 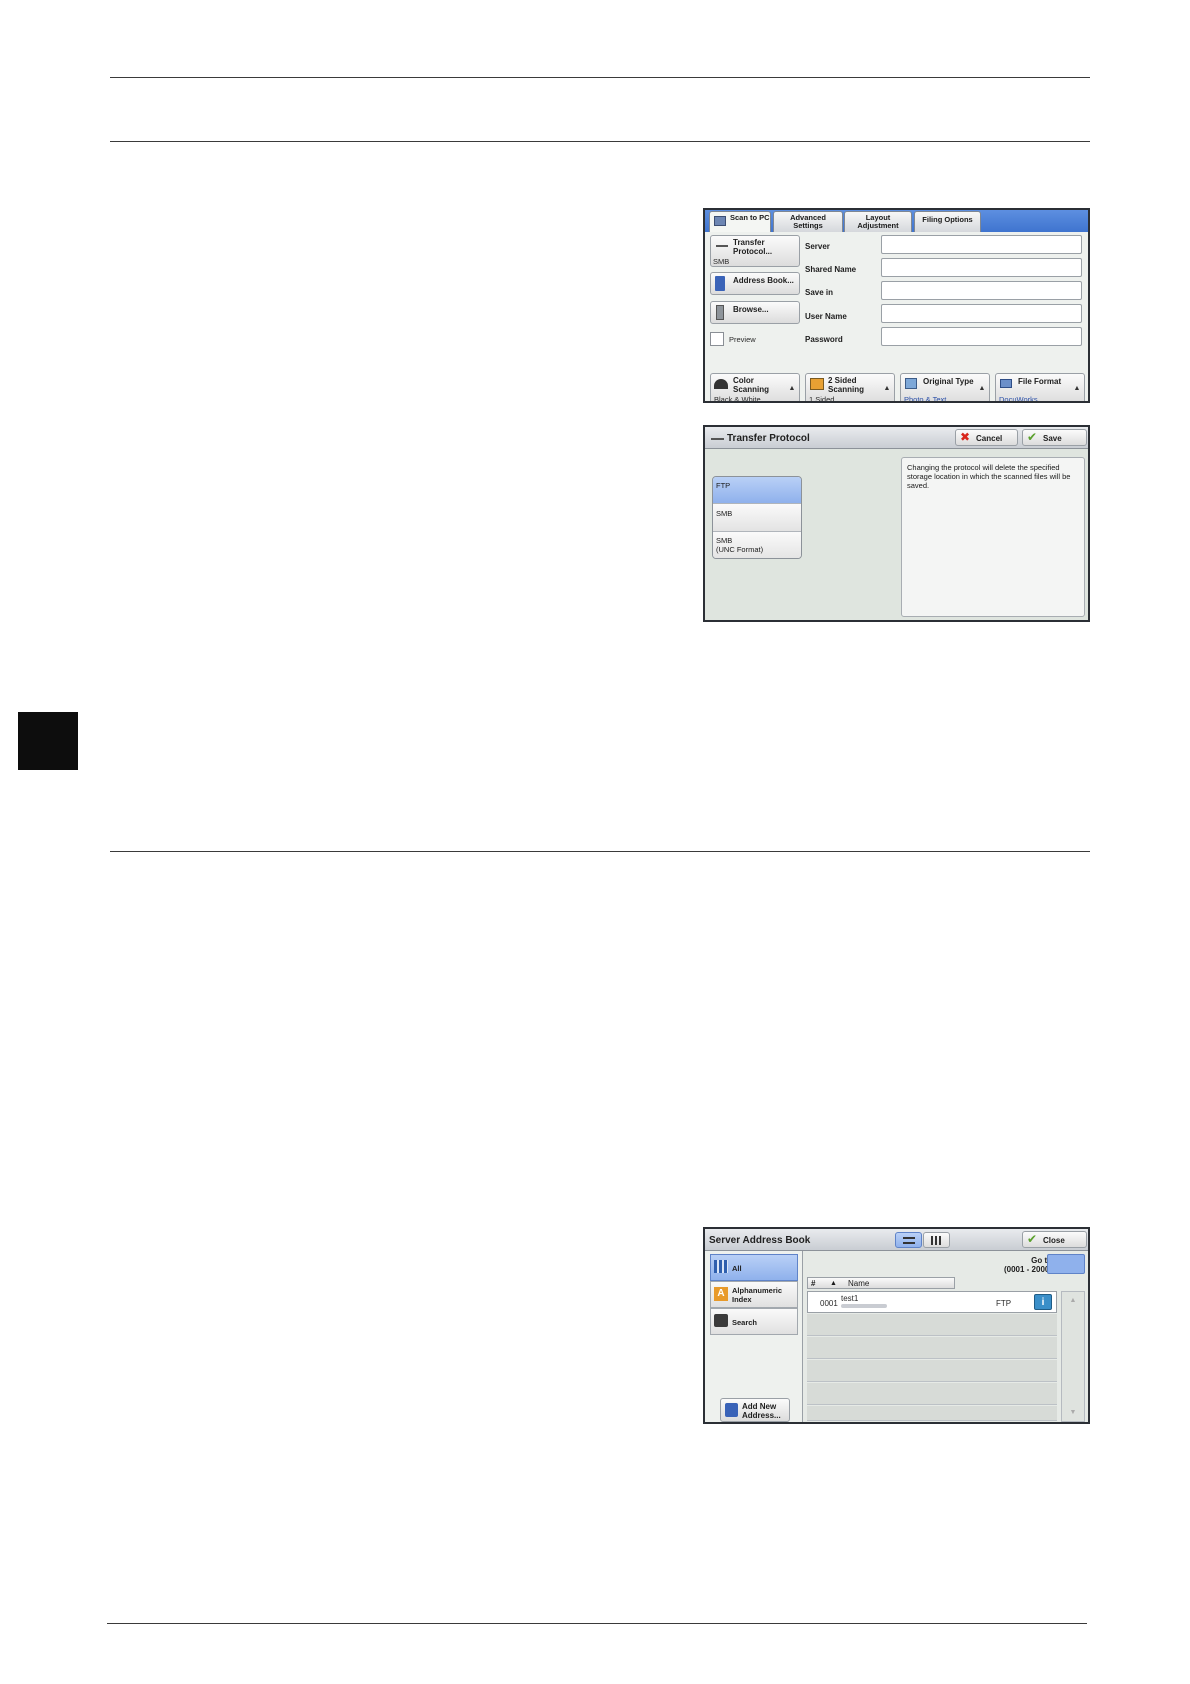 I want to click on color-scanning-value: Black & White, so click(x=737, y=399).